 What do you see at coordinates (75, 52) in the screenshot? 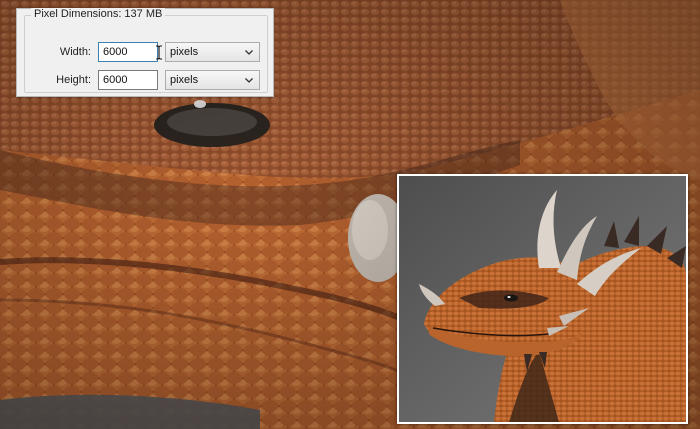
I see `width-label: Width:` at bounding box center [75, 52].